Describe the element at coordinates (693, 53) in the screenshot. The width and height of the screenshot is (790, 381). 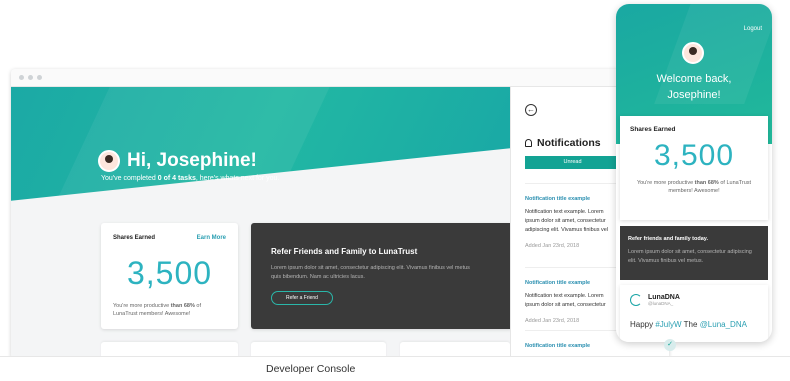
I see `mobile-avatar` at that location.